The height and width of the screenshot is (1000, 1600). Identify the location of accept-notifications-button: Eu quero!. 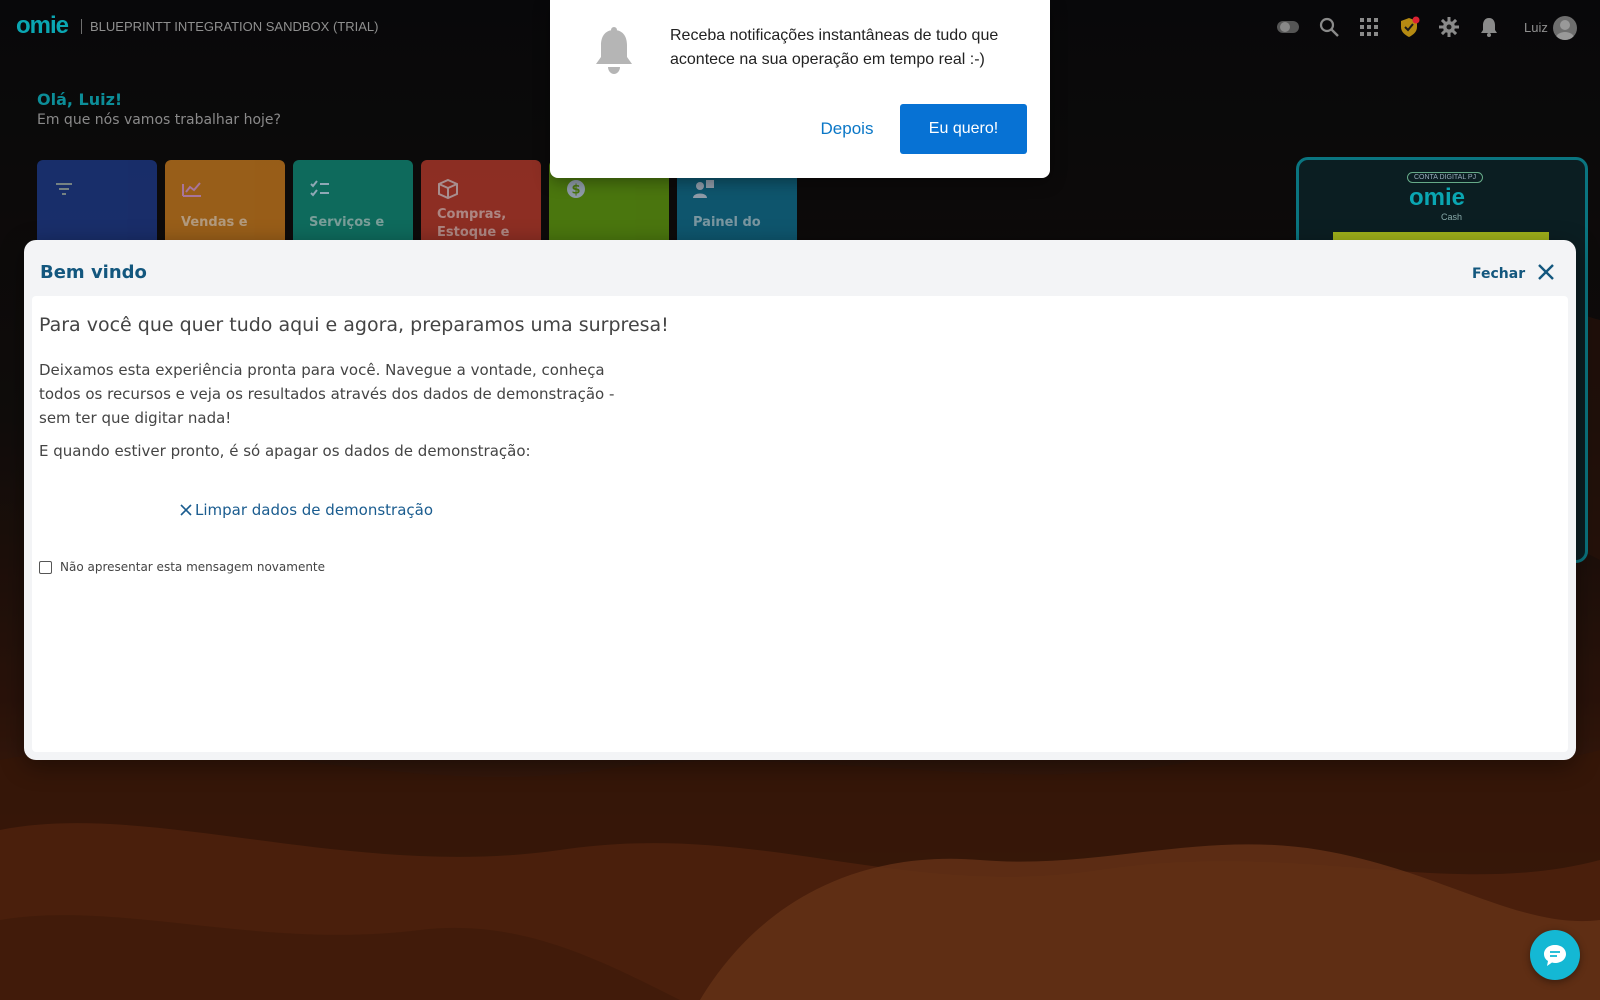
(963, 129).